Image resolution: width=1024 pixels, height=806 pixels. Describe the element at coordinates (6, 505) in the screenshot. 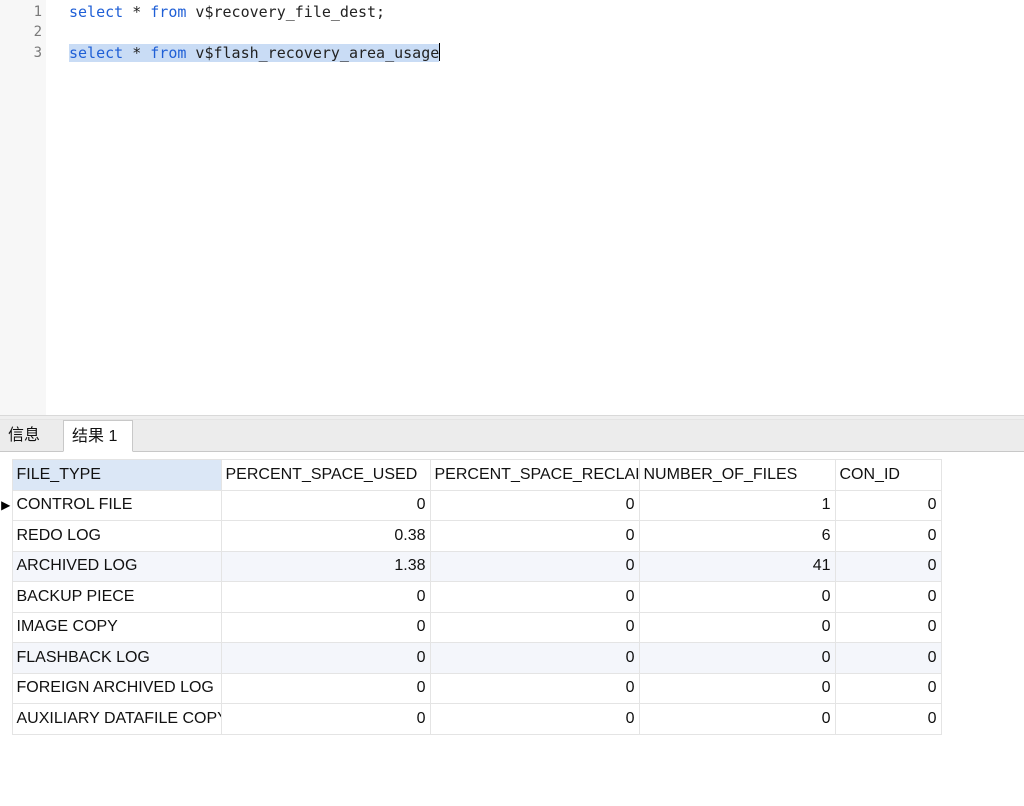

I see `row-indicator: ▶` at that location.